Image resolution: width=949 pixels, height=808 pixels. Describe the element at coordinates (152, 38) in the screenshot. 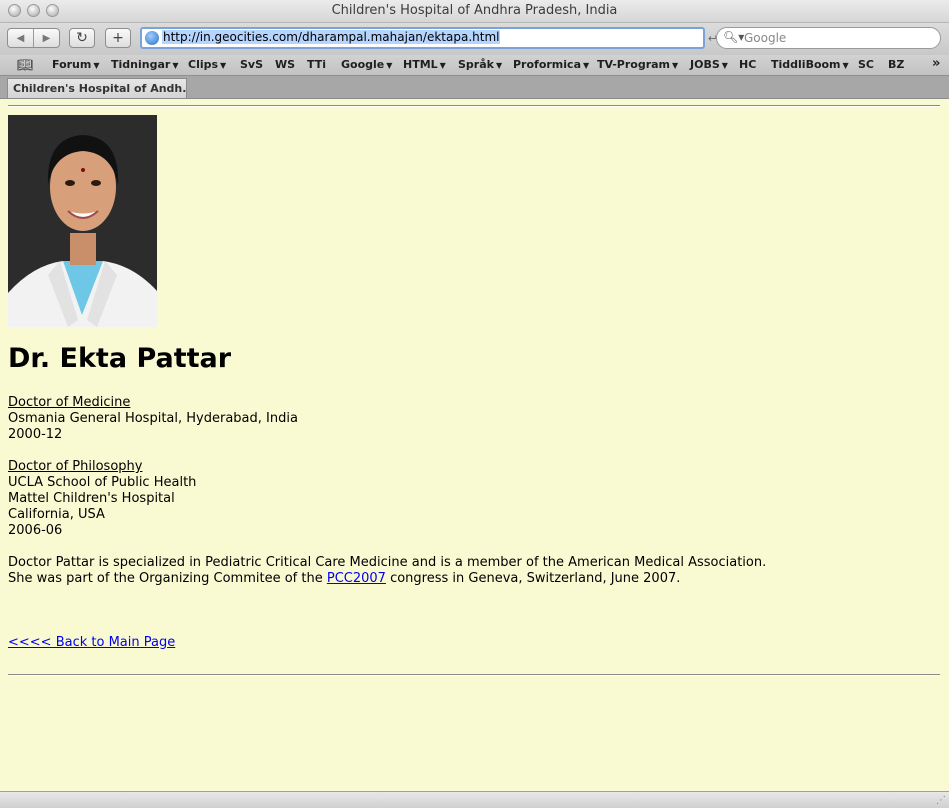

I see `globe-icon` at that location.